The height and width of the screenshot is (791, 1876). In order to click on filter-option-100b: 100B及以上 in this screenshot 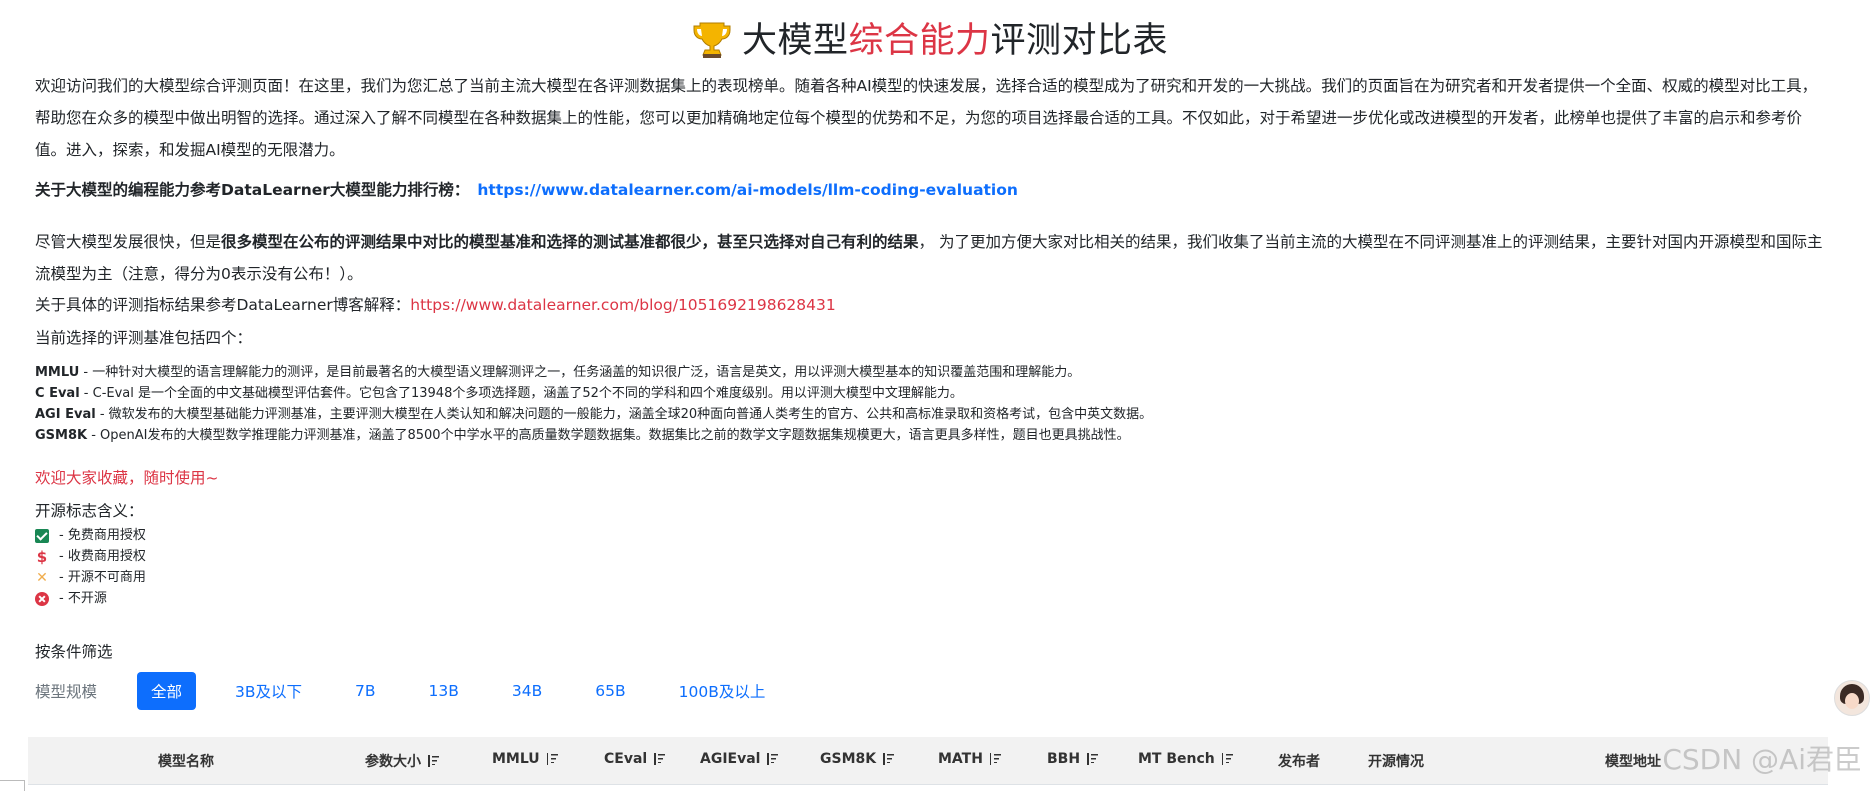, I will do `click(722, 691)`.